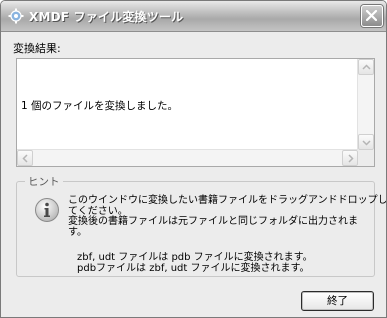  Describe the element at coordinates (365, 104) in the screenshot. I see `vertical-scrollbar` at that location.